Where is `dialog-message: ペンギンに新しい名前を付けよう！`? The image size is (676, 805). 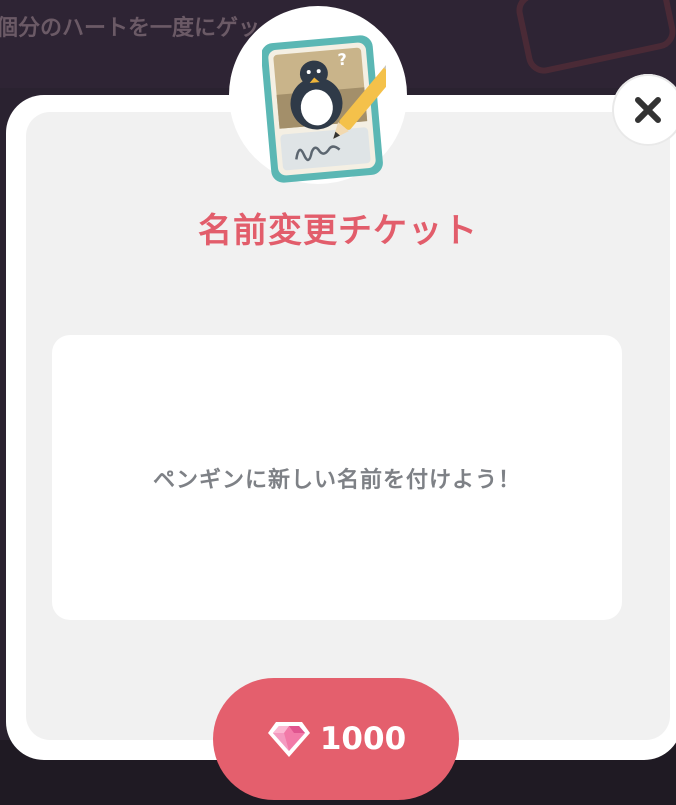 dialog-message: ペンギンに新しい名前を付けよう！ is located at coordinates (336, 480).